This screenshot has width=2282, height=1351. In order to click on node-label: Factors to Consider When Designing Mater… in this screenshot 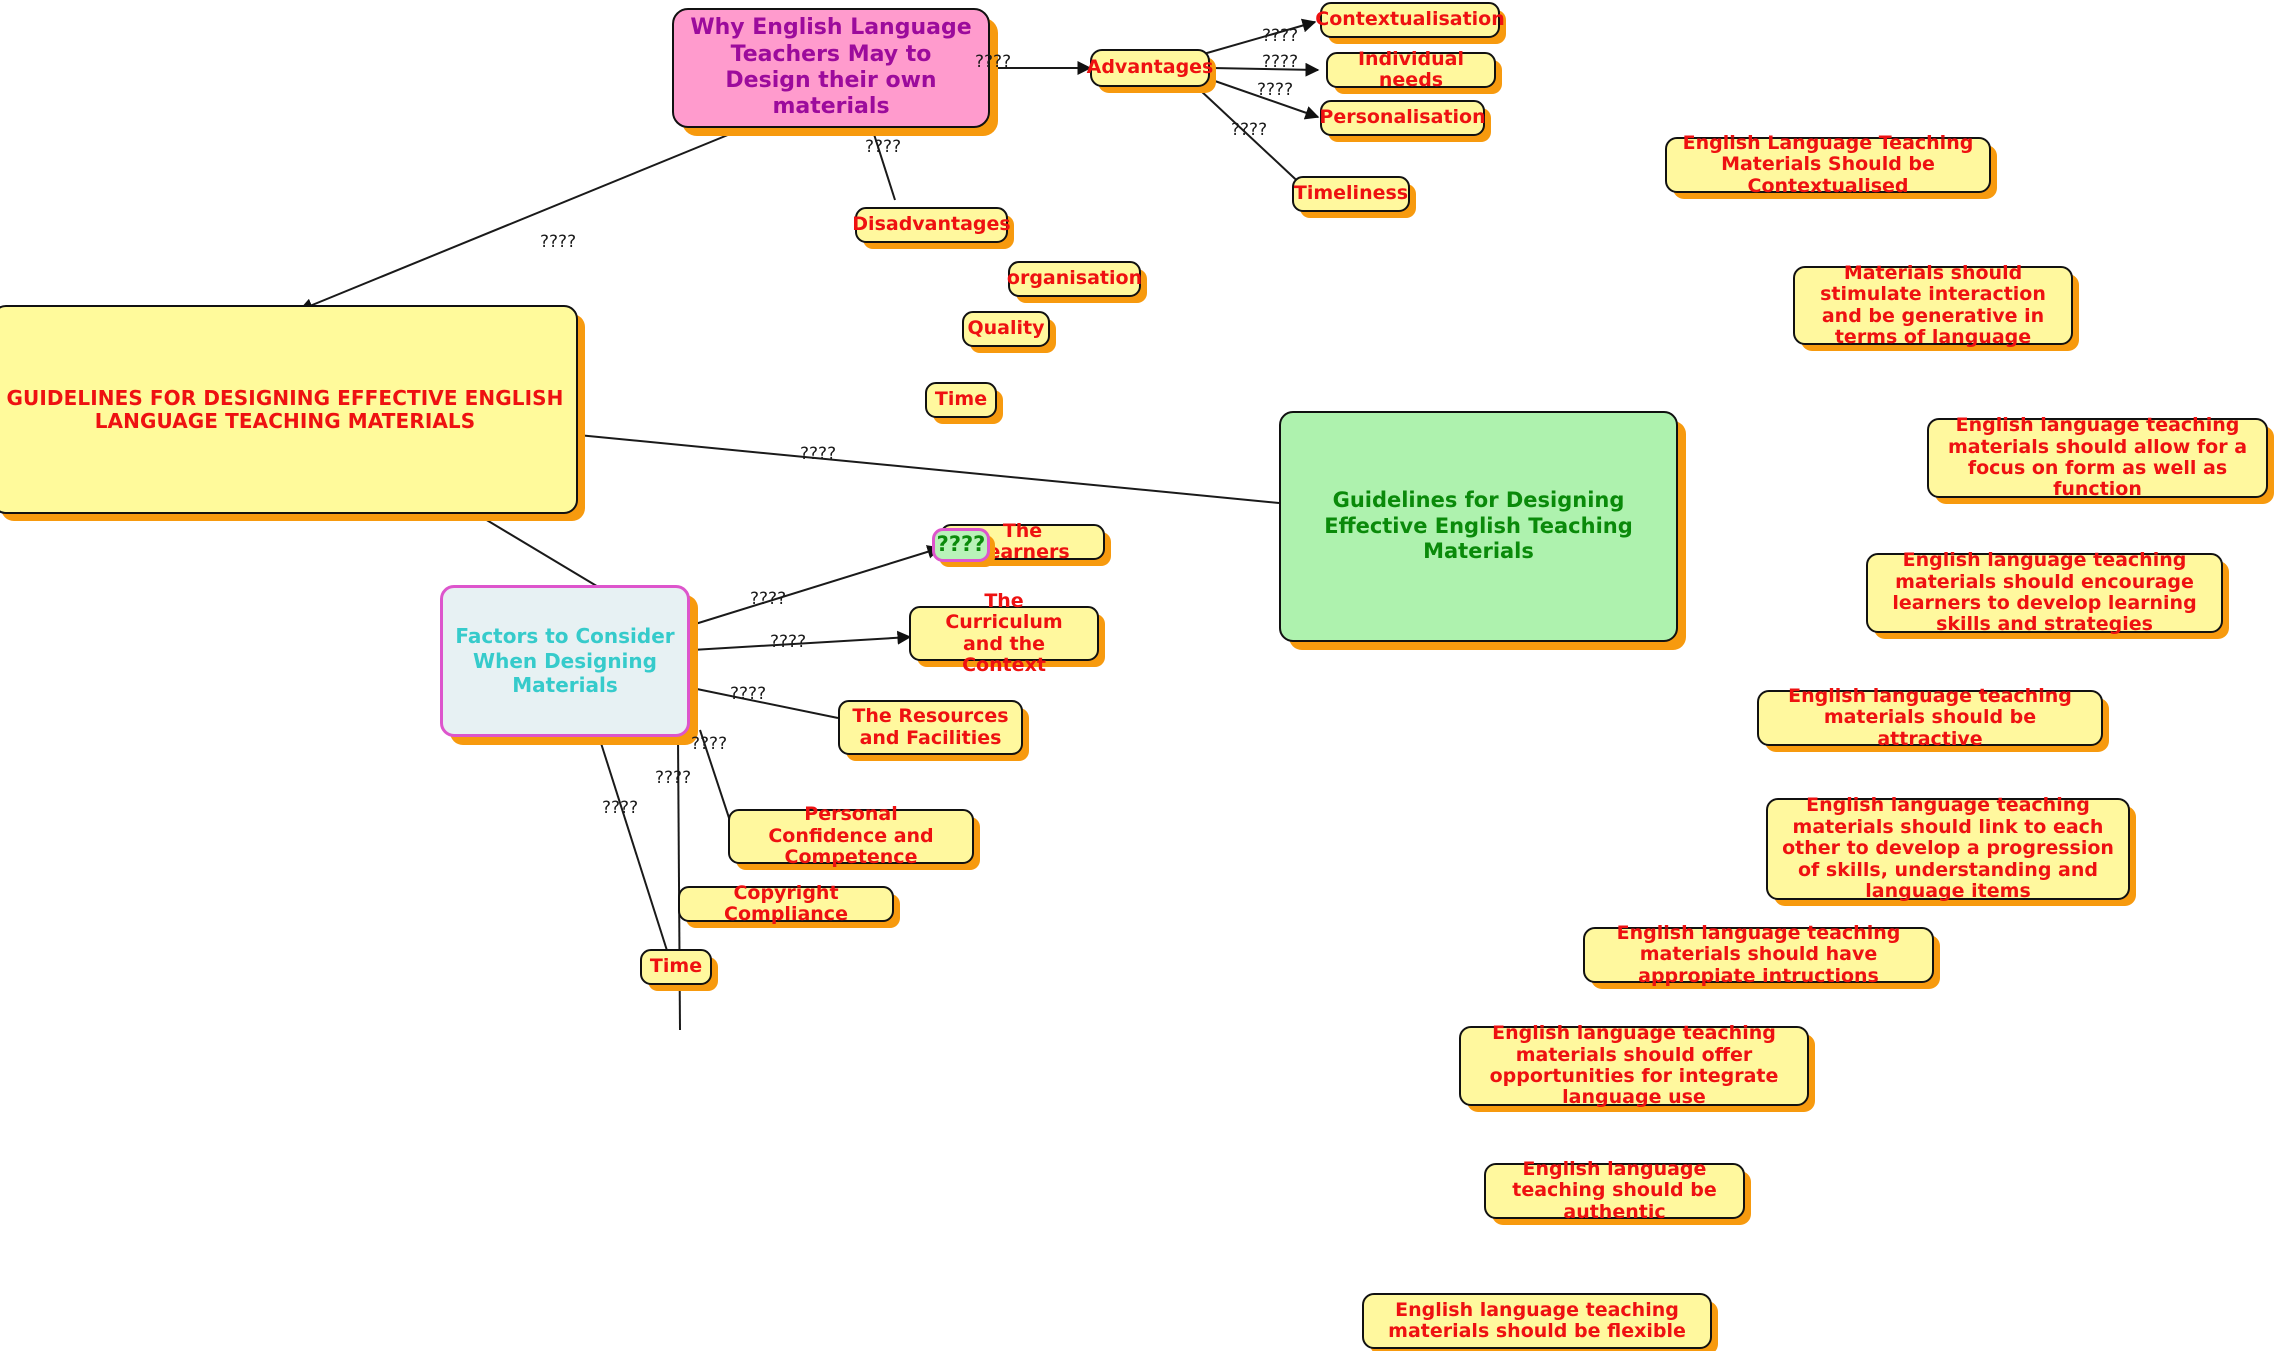, I will do `click(565, 661)`.